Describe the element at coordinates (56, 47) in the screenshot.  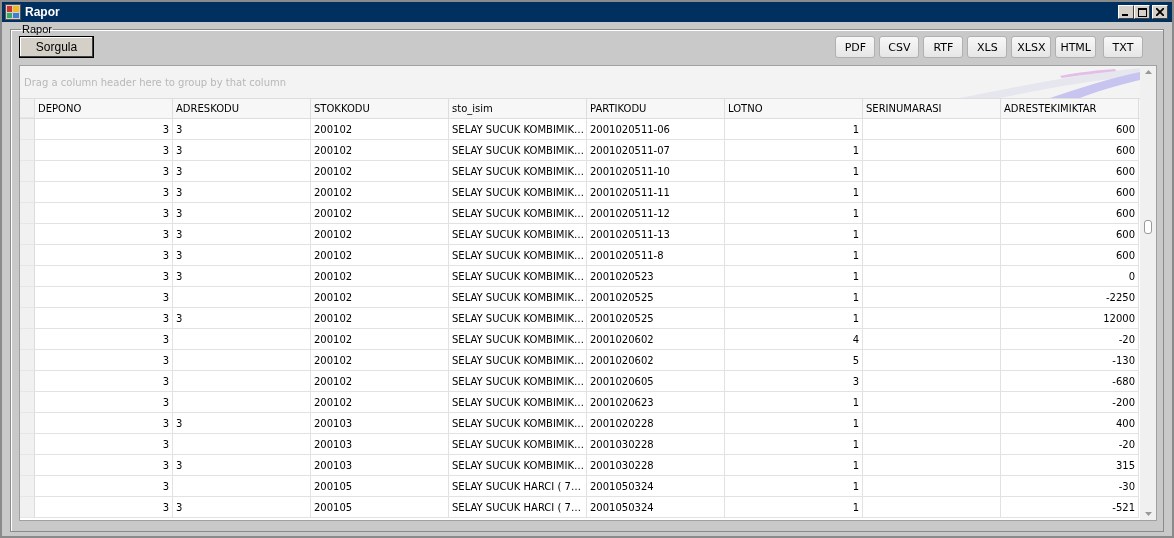
I see `query-button: Sorgula` at that location.